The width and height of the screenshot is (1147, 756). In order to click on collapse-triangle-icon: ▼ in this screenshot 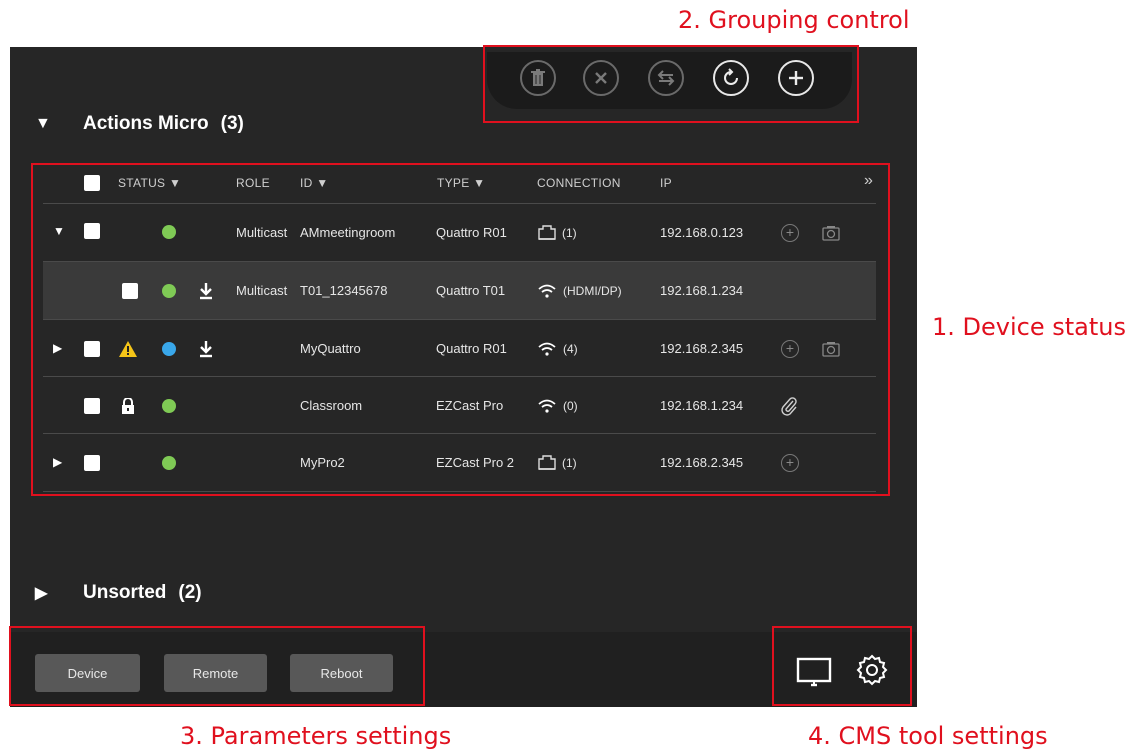, I will do `click(43, 124)`.